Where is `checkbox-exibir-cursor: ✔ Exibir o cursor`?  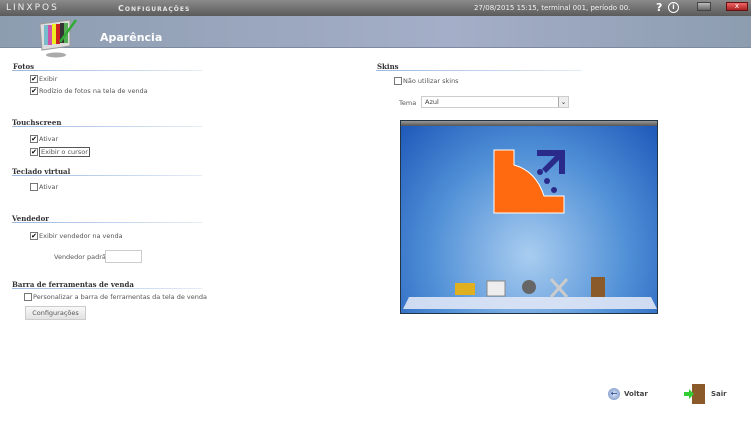 checkbox-exibir-cursor: ✔ Exibir o cursor is located at coordinates (60, 152).